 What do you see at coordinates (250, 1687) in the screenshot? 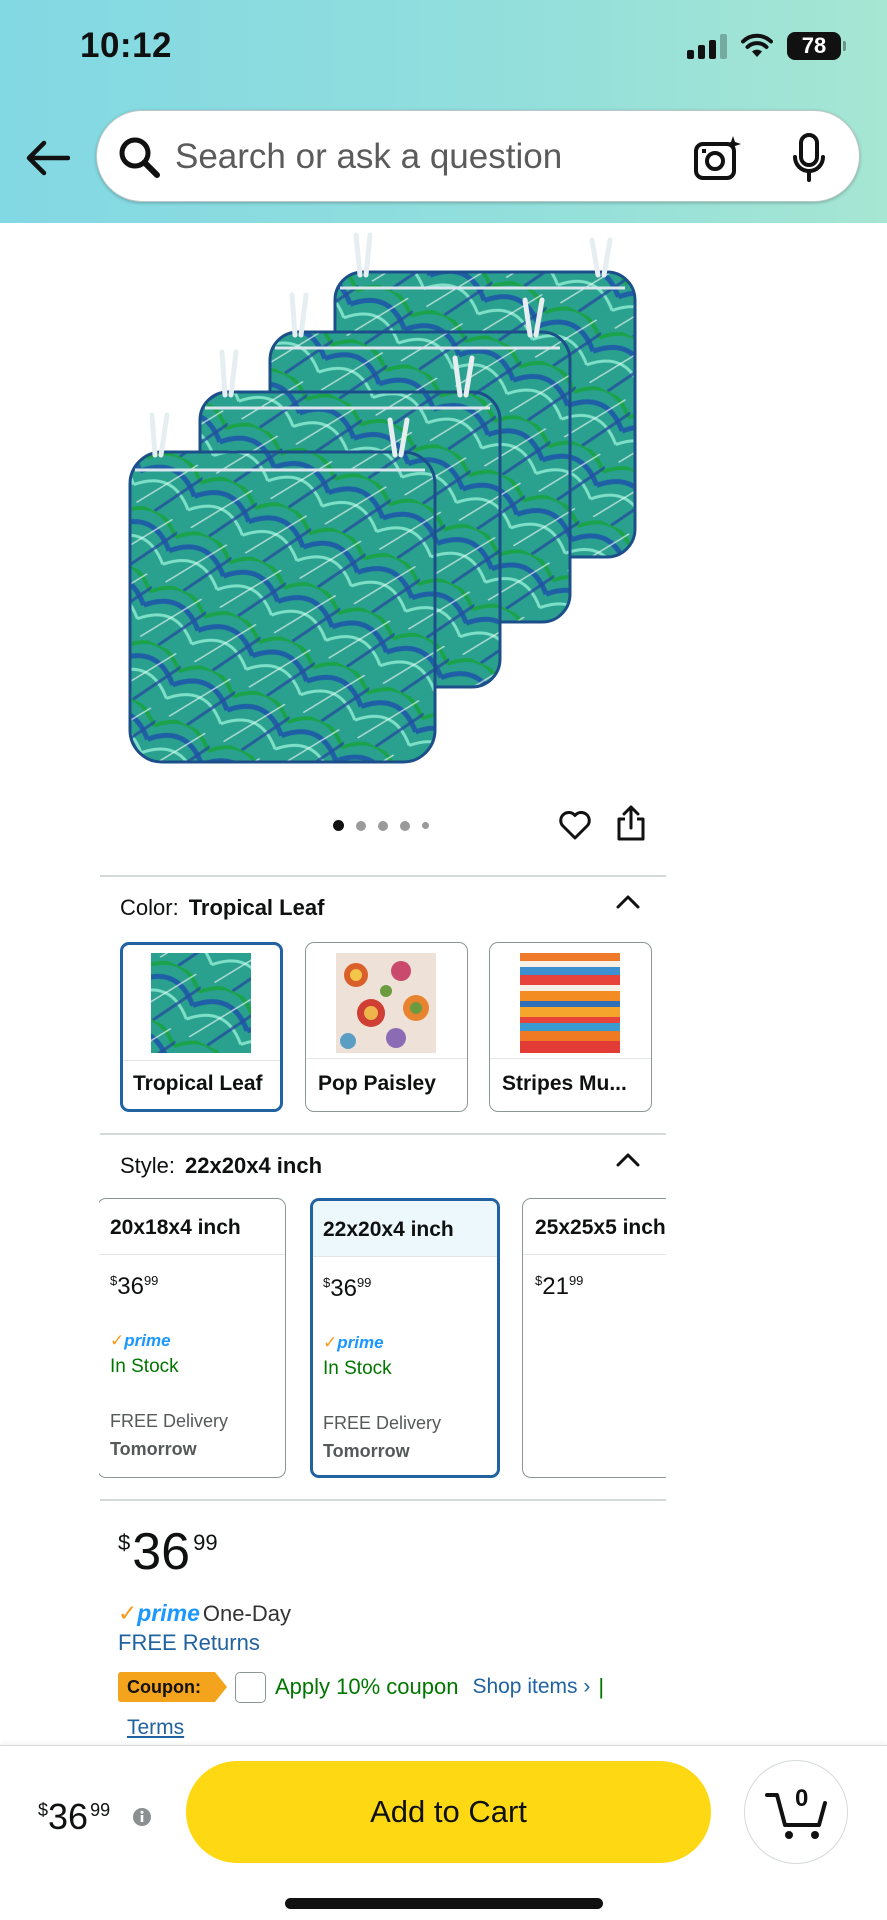
I see `coupon-checkbox` at bounding box center [250, 1687].